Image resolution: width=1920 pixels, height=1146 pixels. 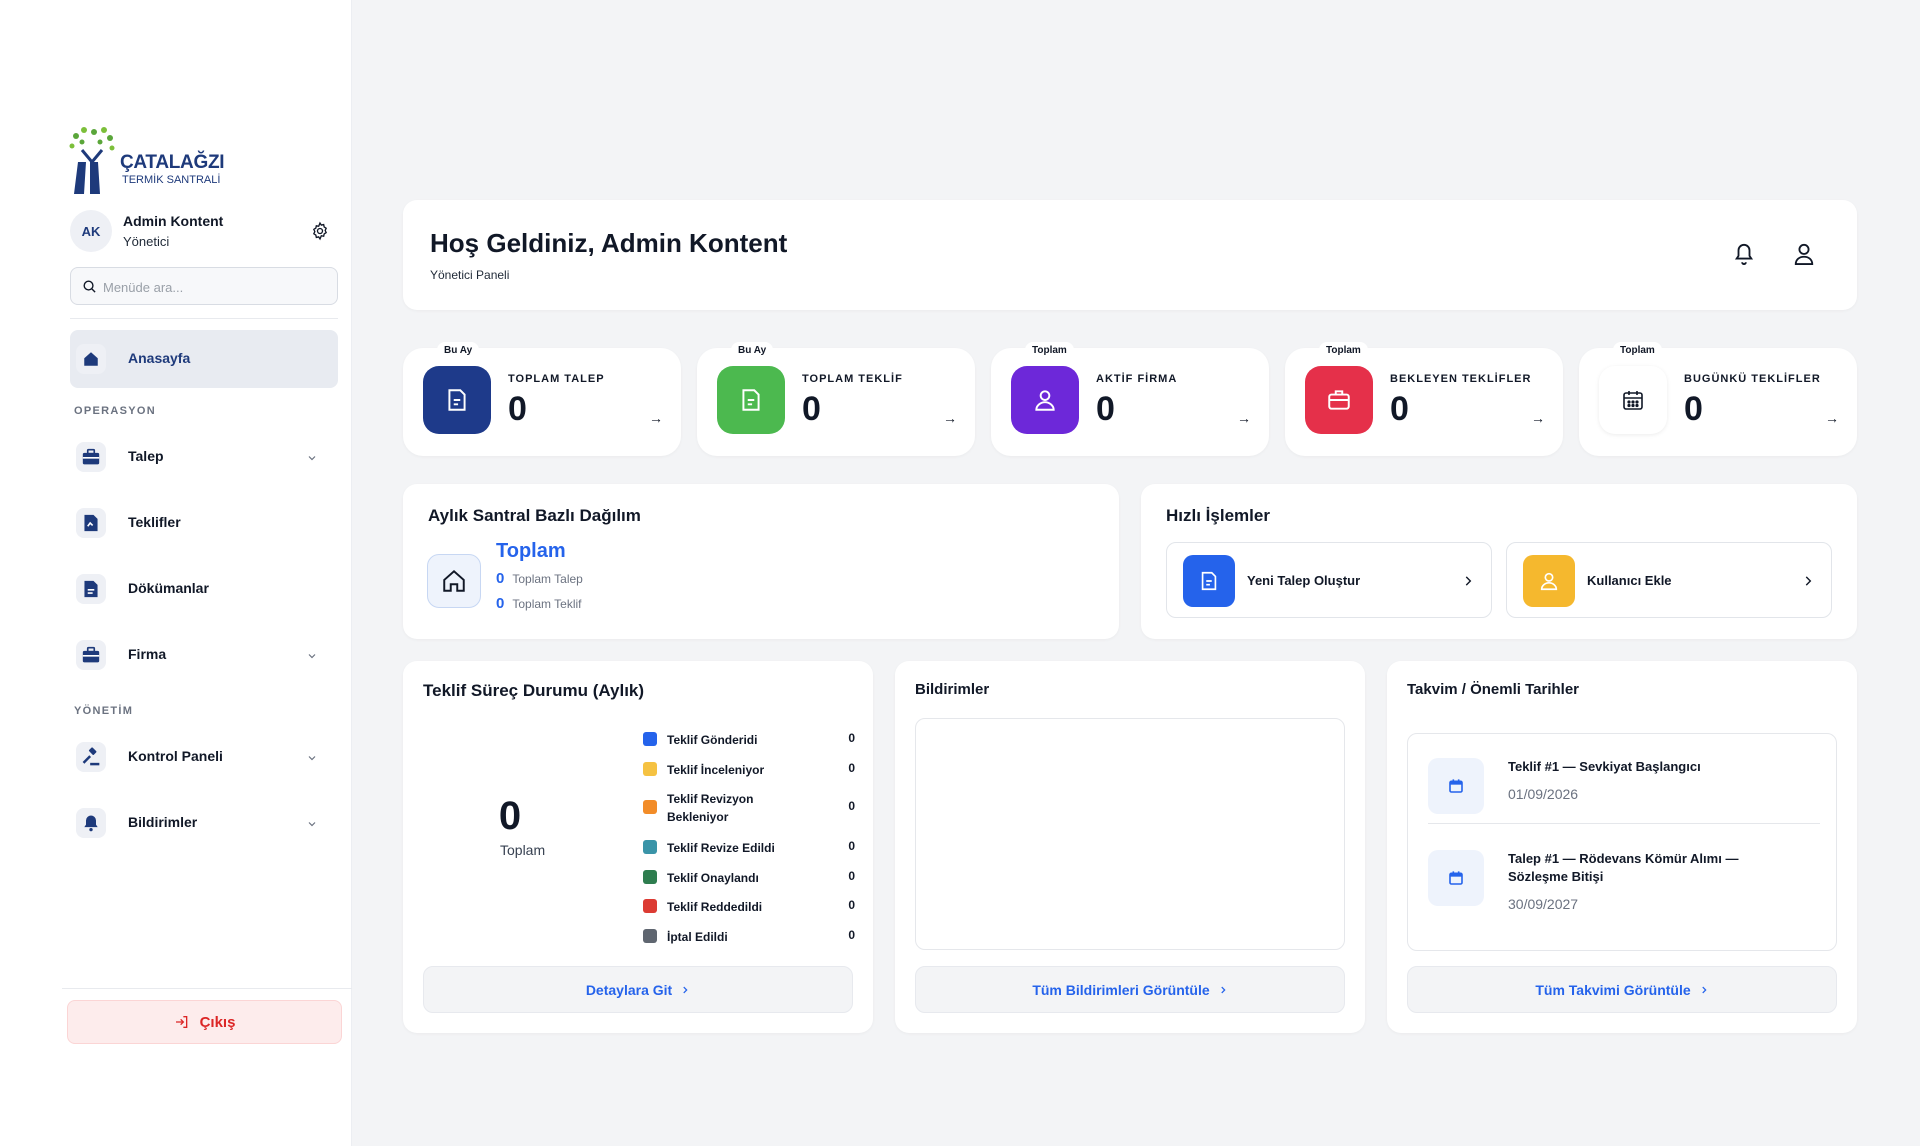 I want to click on logout-icon, so click(x=181, y=1022).